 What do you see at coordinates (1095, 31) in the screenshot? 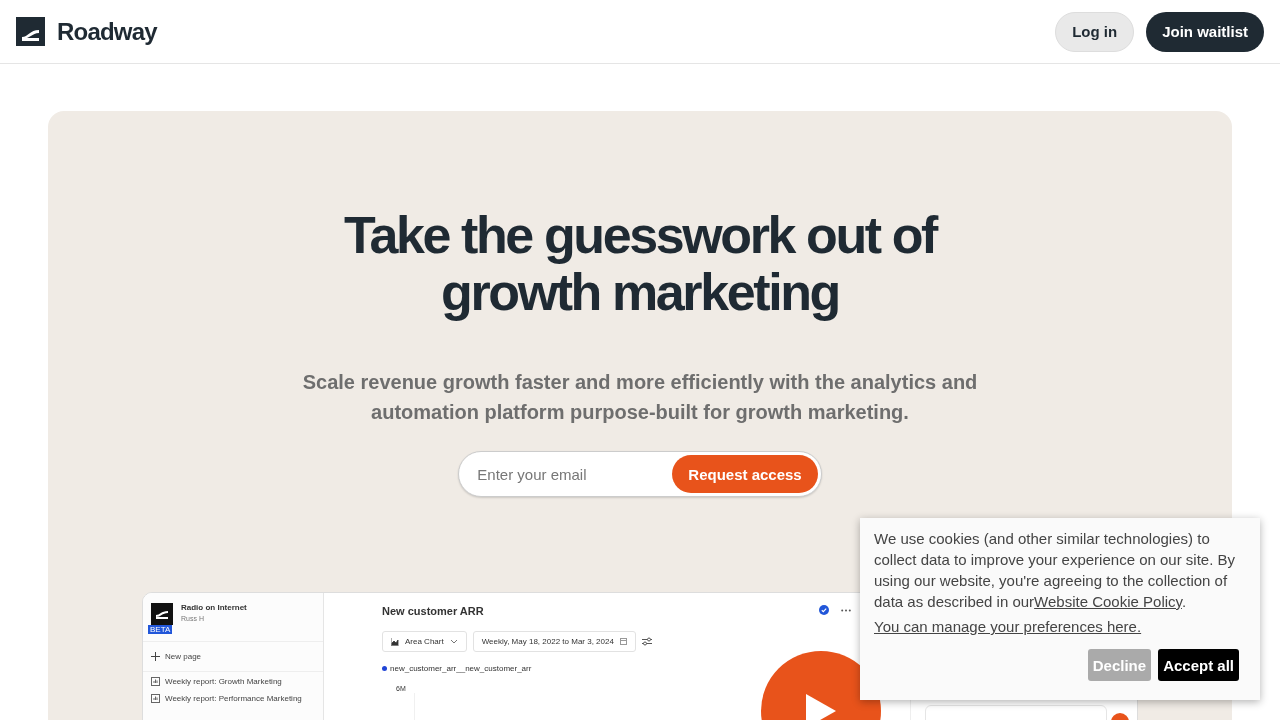
I see `login-button: Log in` at bounding box center [1095, 31].